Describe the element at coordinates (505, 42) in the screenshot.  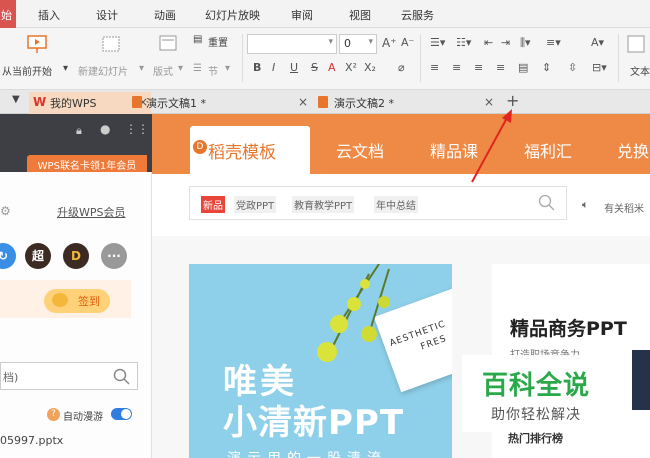
I see `indent-increase-icon: ⇥` at that location.